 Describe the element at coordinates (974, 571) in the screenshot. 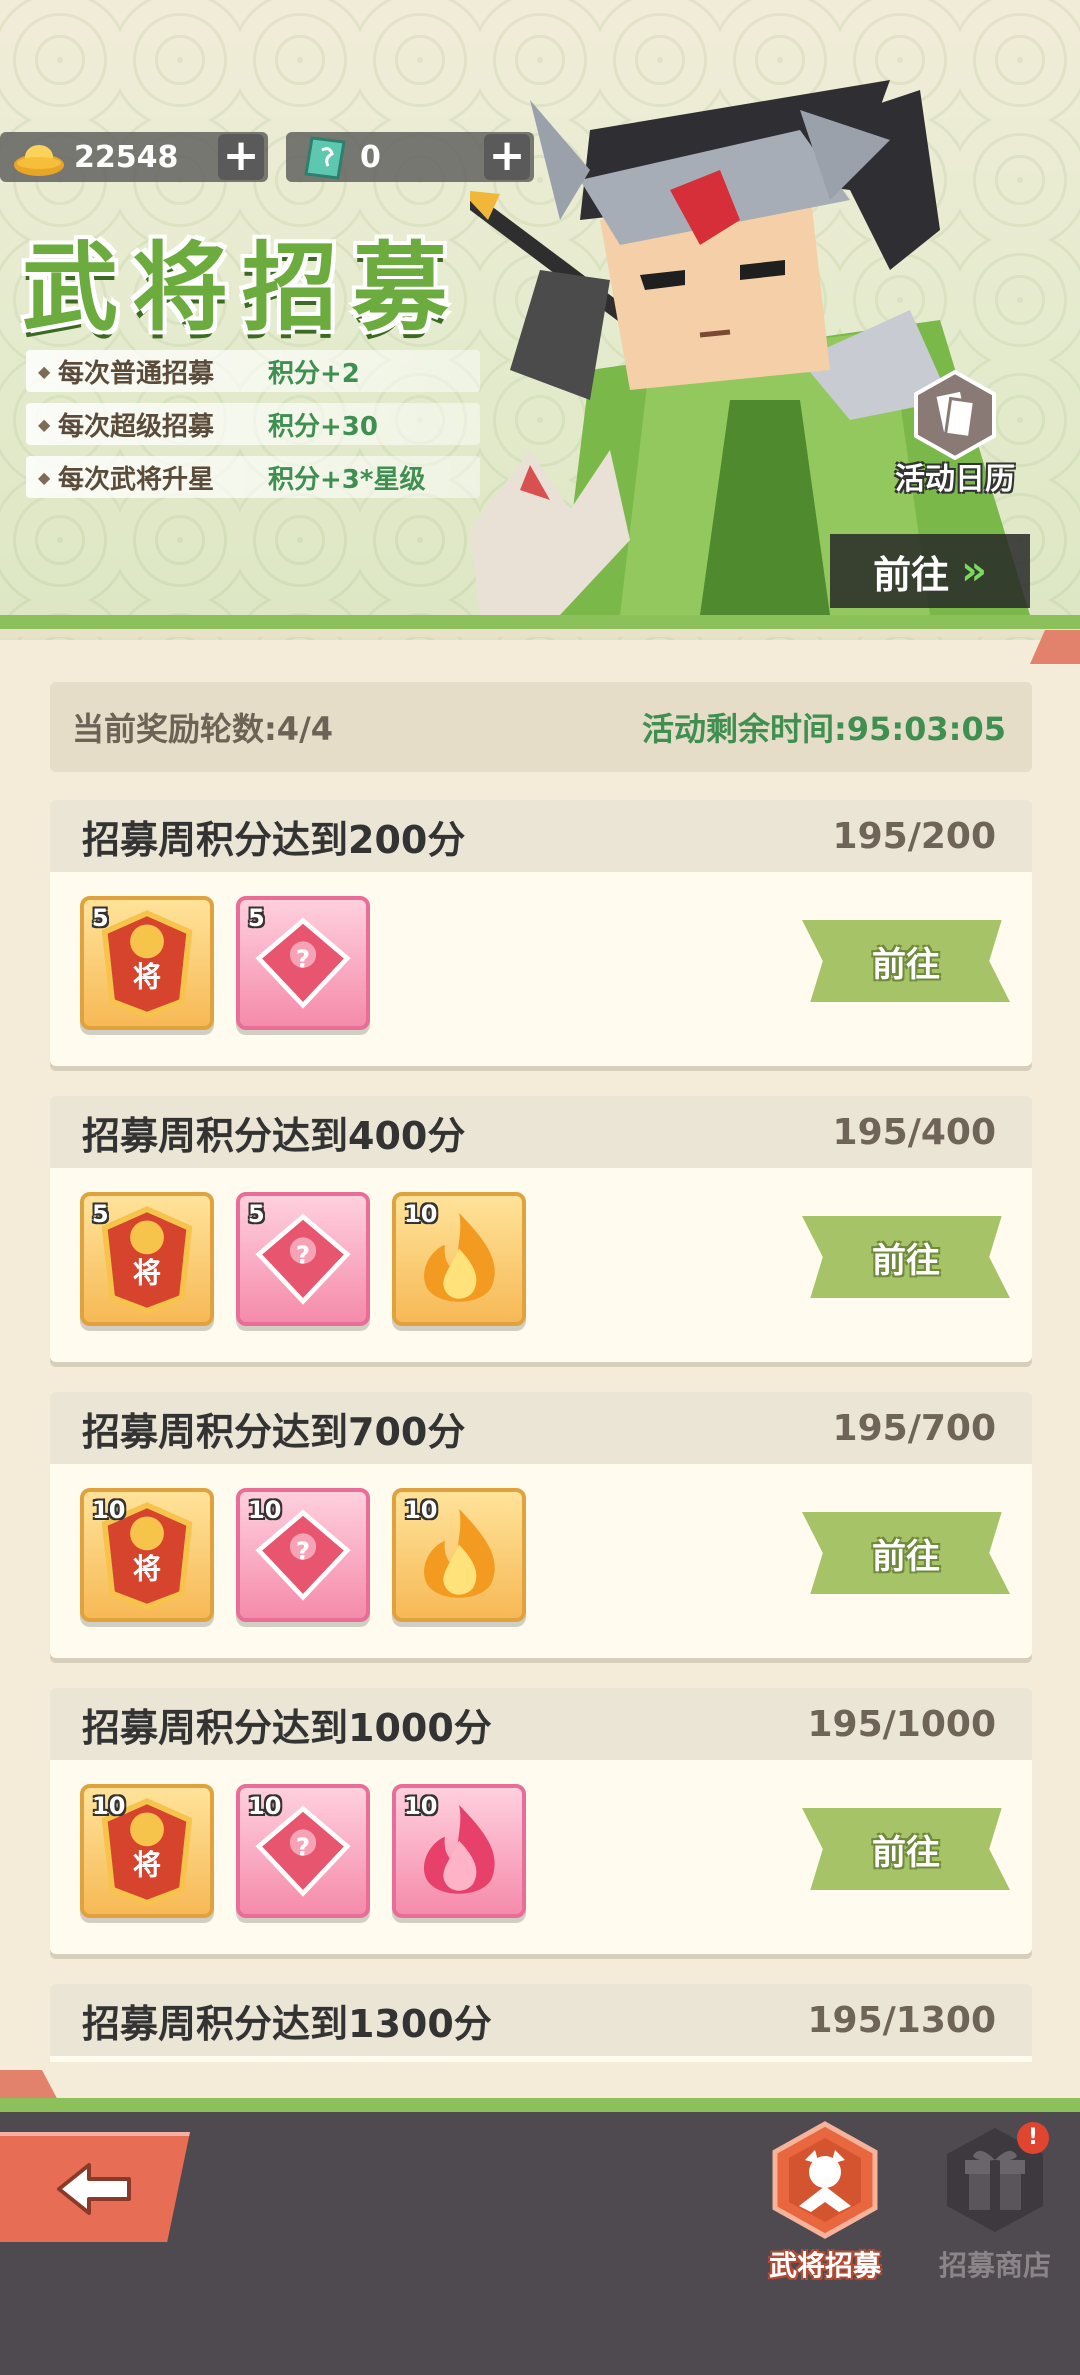

I see `double-chevron-icon: »` at that location.